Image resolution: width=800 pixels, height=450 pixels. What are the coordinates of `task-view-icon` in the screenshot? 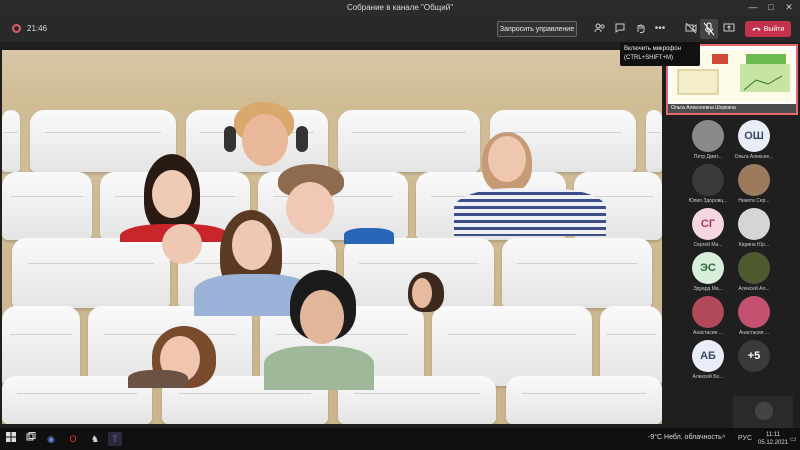 It's located at (31, 439).